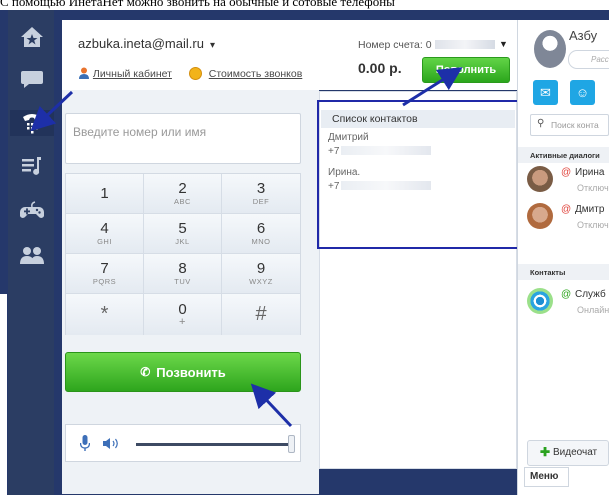 This screenshot has height=495, width=609. I want to click on music-list-icon, so click(32, 166).